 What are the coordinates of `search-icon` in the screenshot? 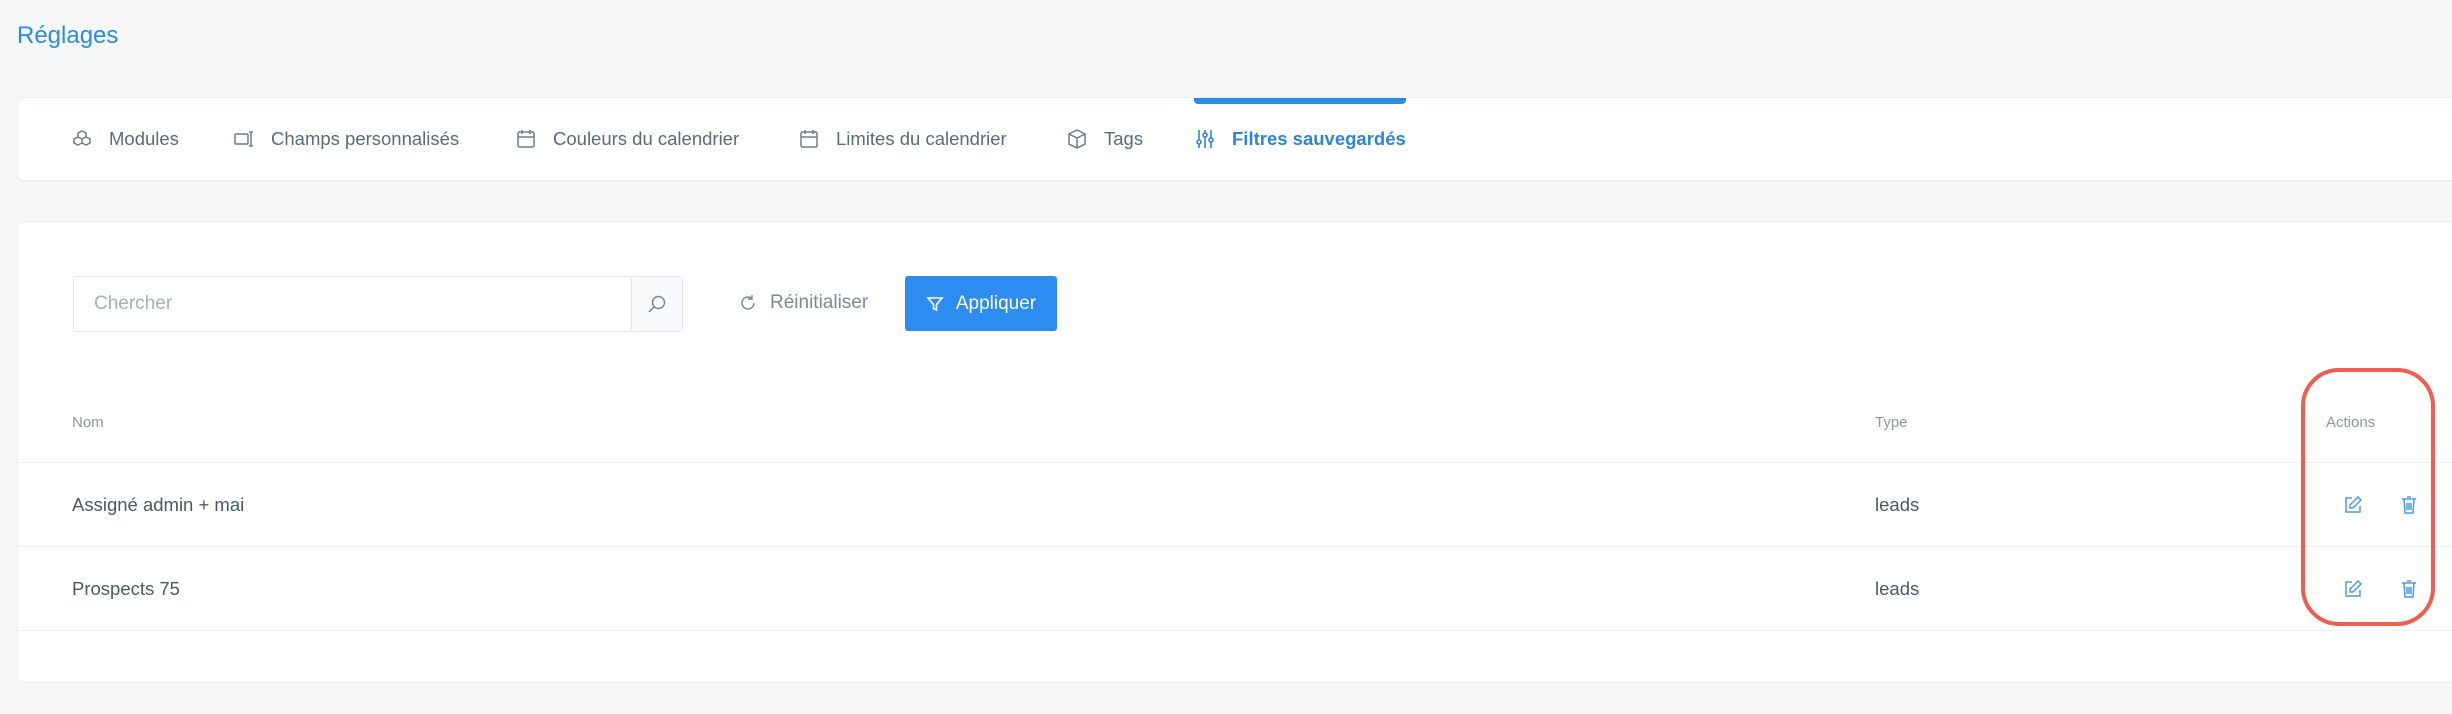 It's located at (657, 304).